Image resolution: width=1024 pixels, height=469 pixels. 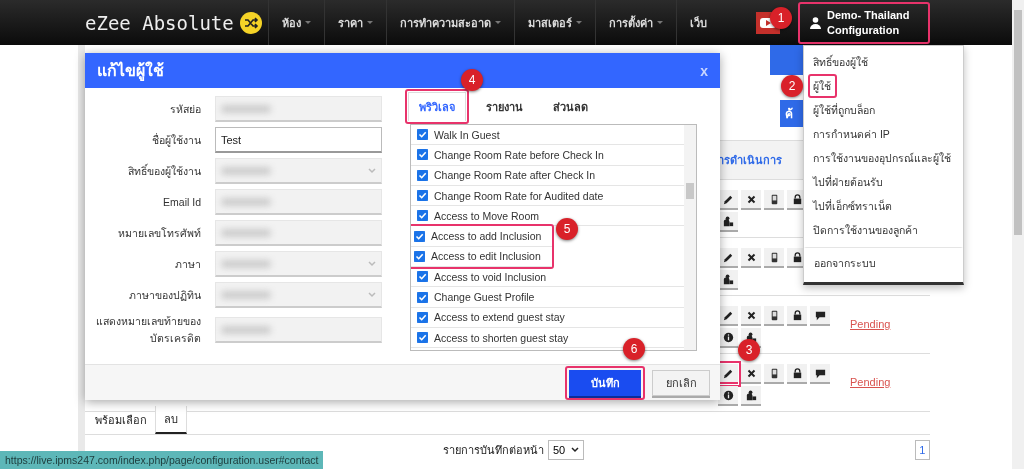 I want to click on field-label: หมายเลขโทรศัพท์, so click(x=159, y=233).